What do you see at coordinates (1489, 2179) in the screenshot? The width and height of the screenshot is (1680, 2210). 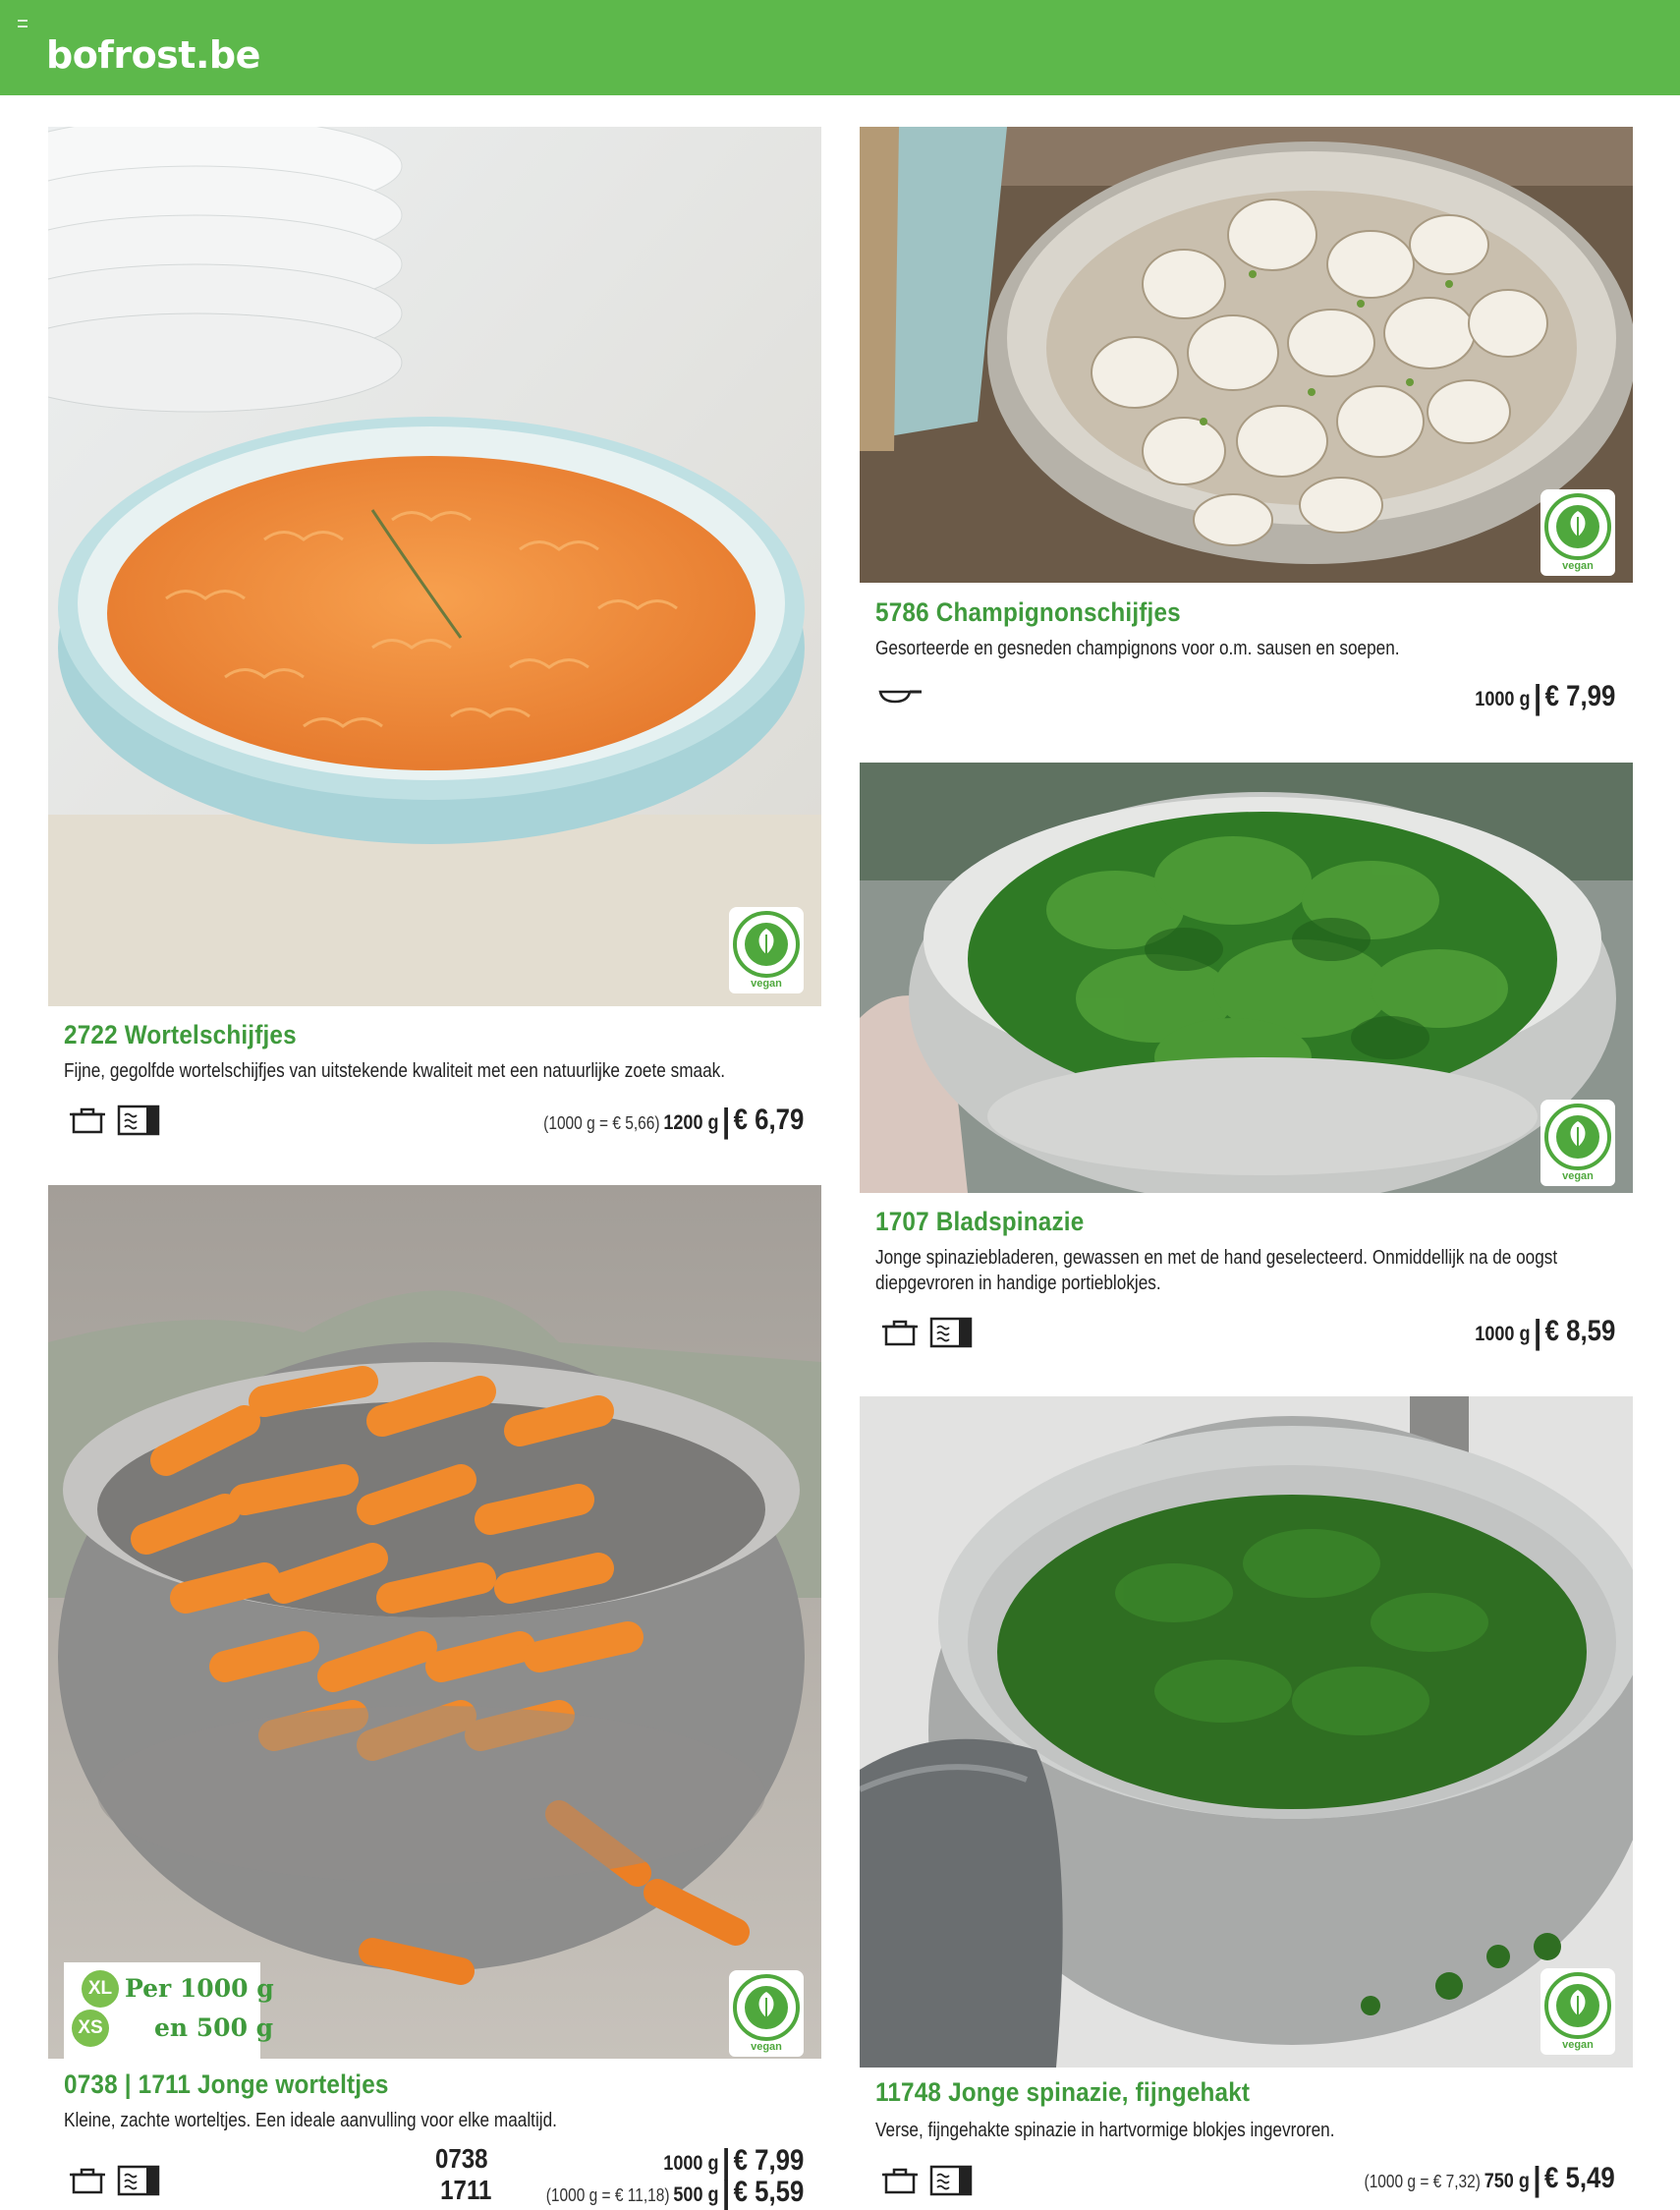 I see `price-line: (1000 g = € 7,32) 750 g | € 5,49` at bounding box center [1489, 2179].